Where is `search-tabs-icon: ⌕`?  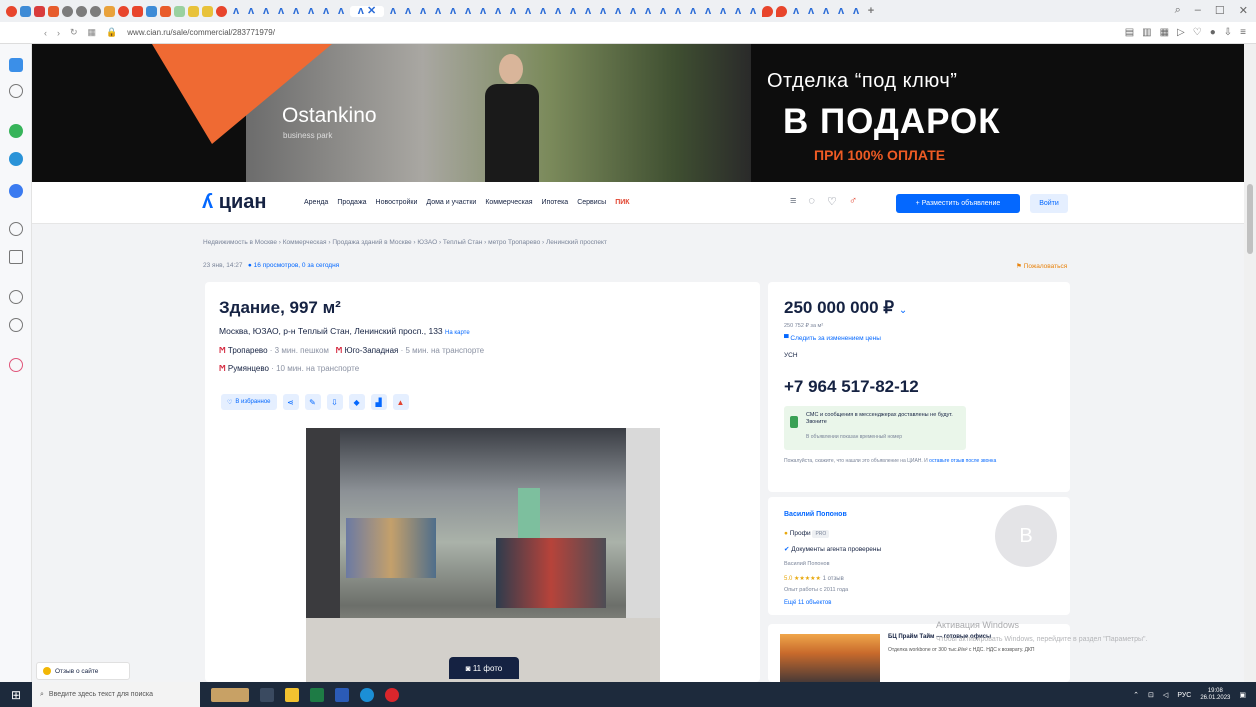
search-tabs-icon: ⌕ is located at coordinates (1178, 10).